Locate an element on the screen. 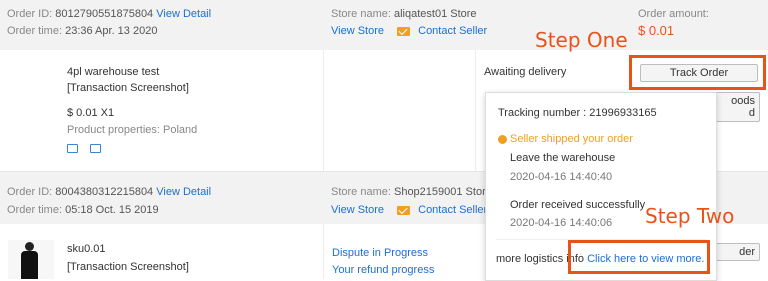 This screenshot has width=768, height=281. event1-label: Leave the warehouse is located at coordinates (563, 158).